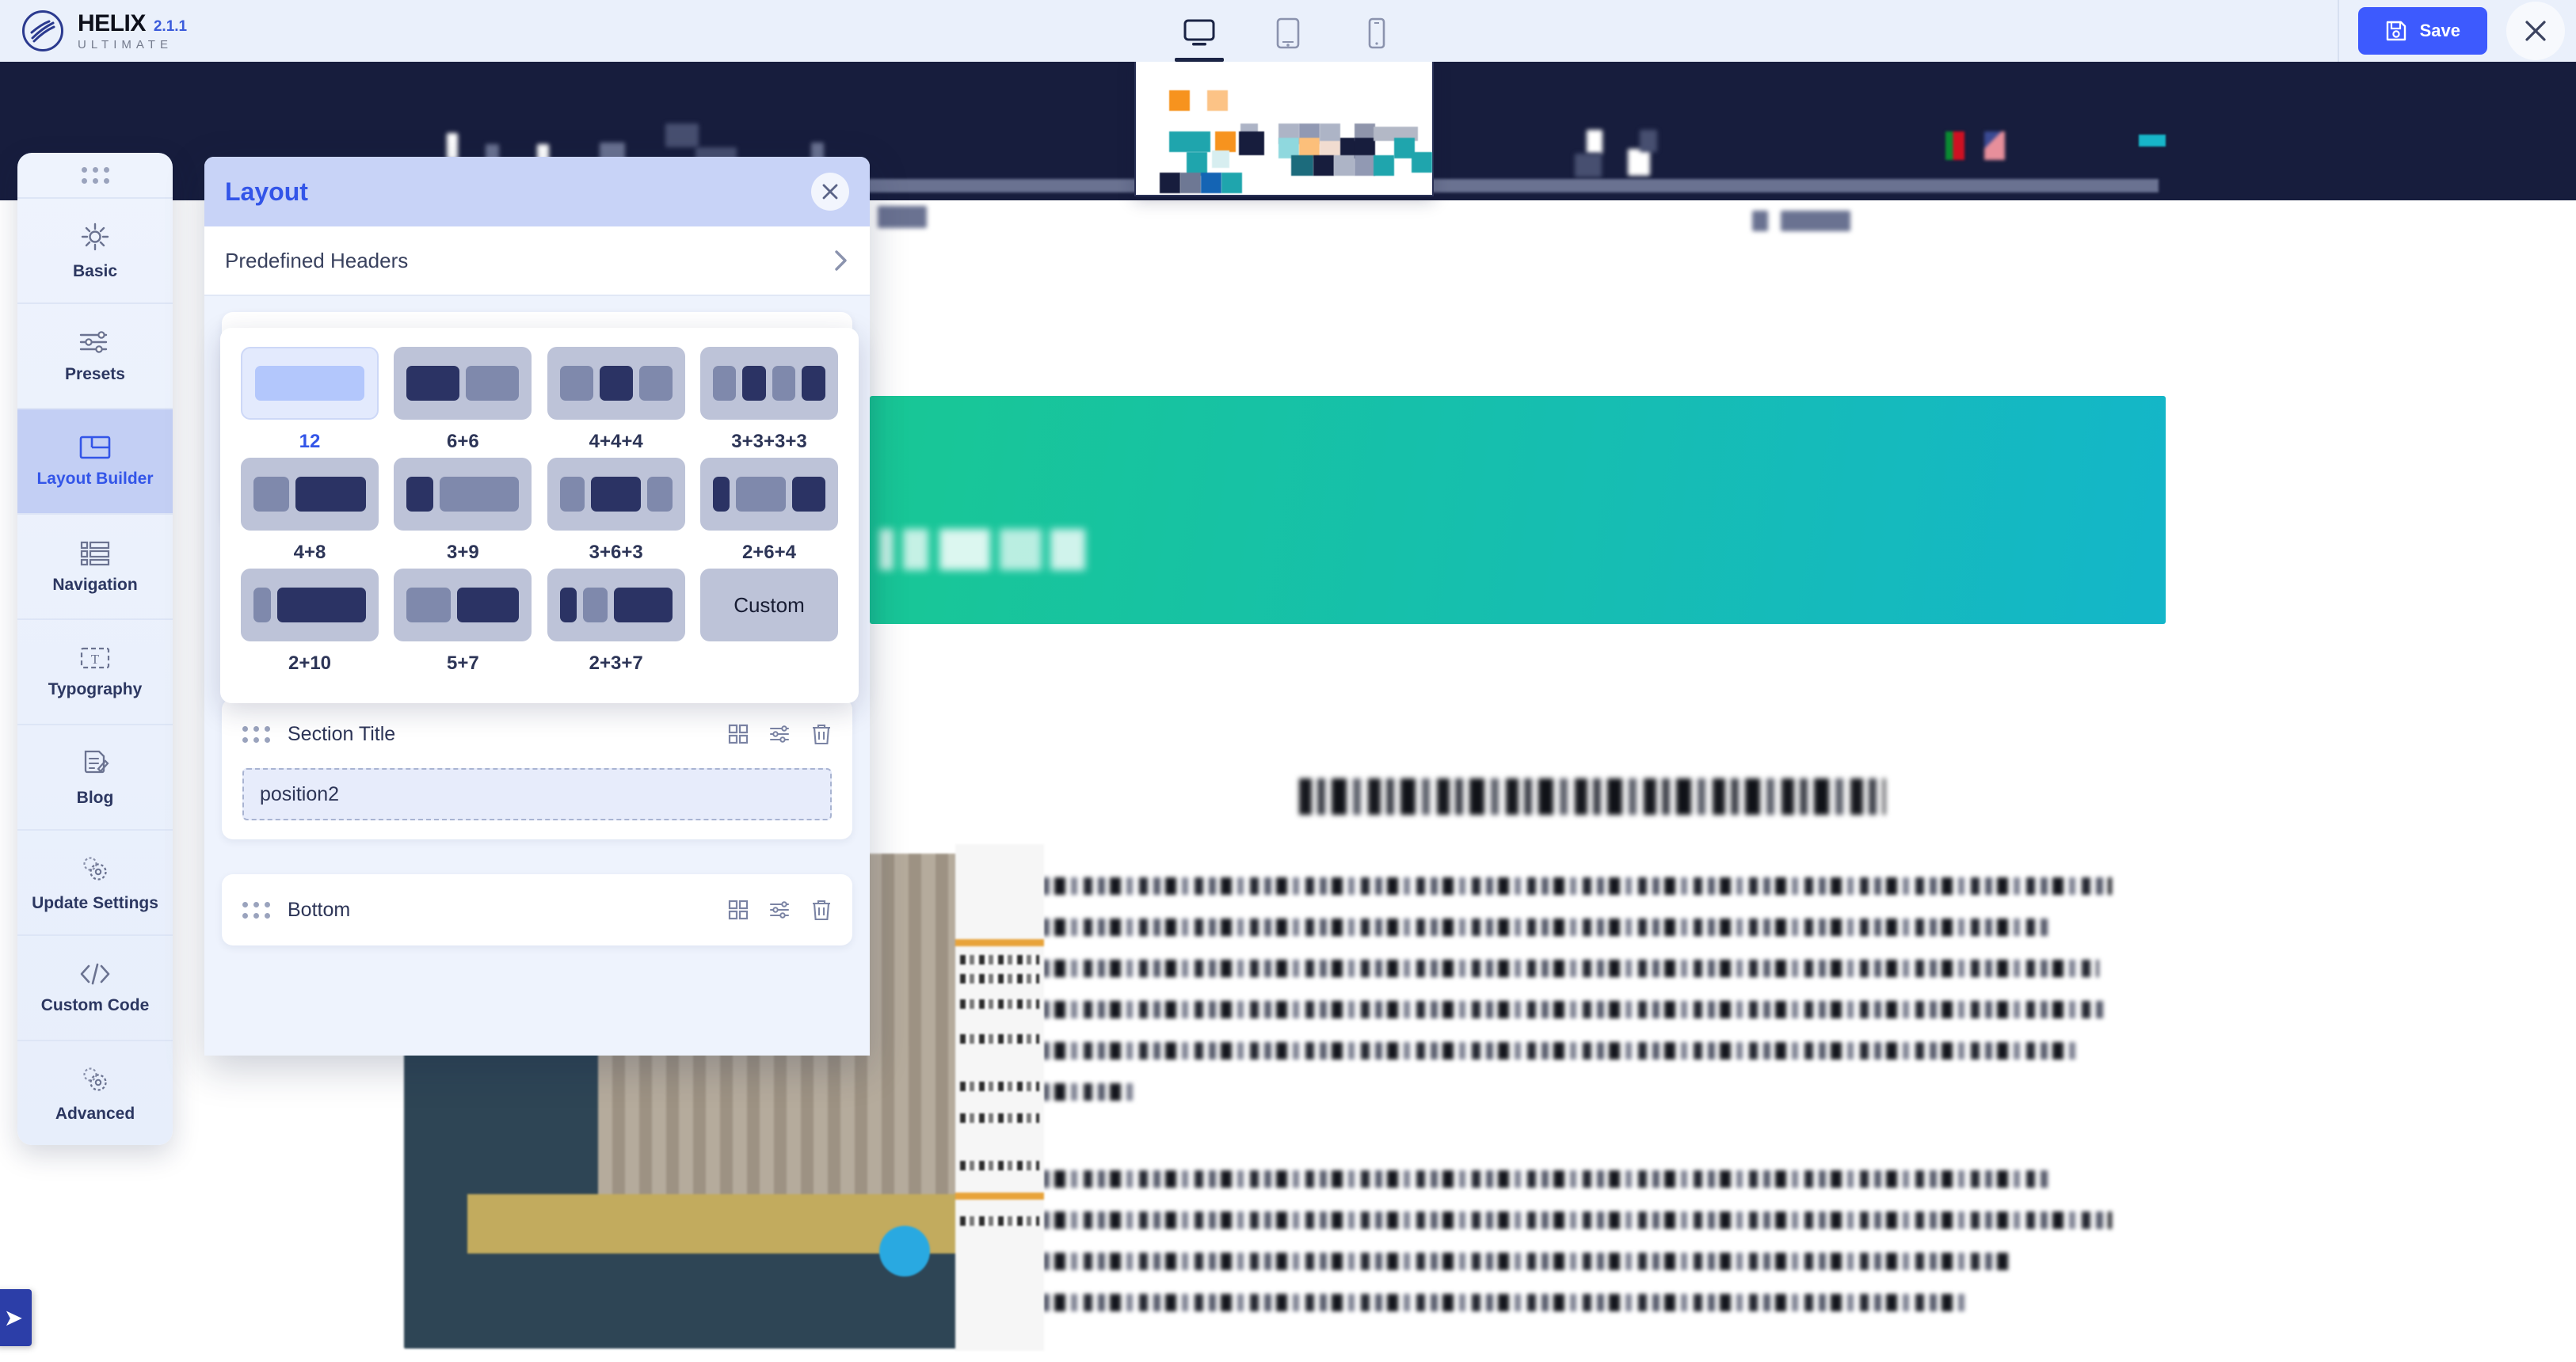  What do you see at coordinates (95, 987) in the screenshot?
I see `sidebar-item-custom-code: Custom Code` at bounding box center [95, 987].